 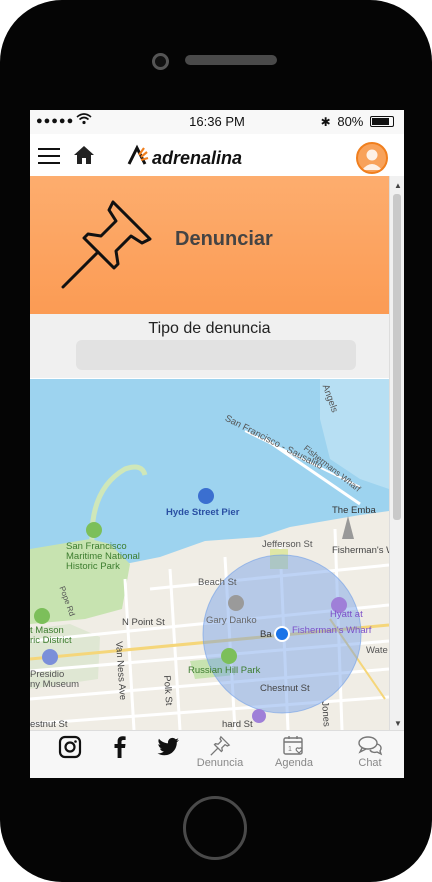 I want to click on facebook-icon, so click(x=120, y=747).